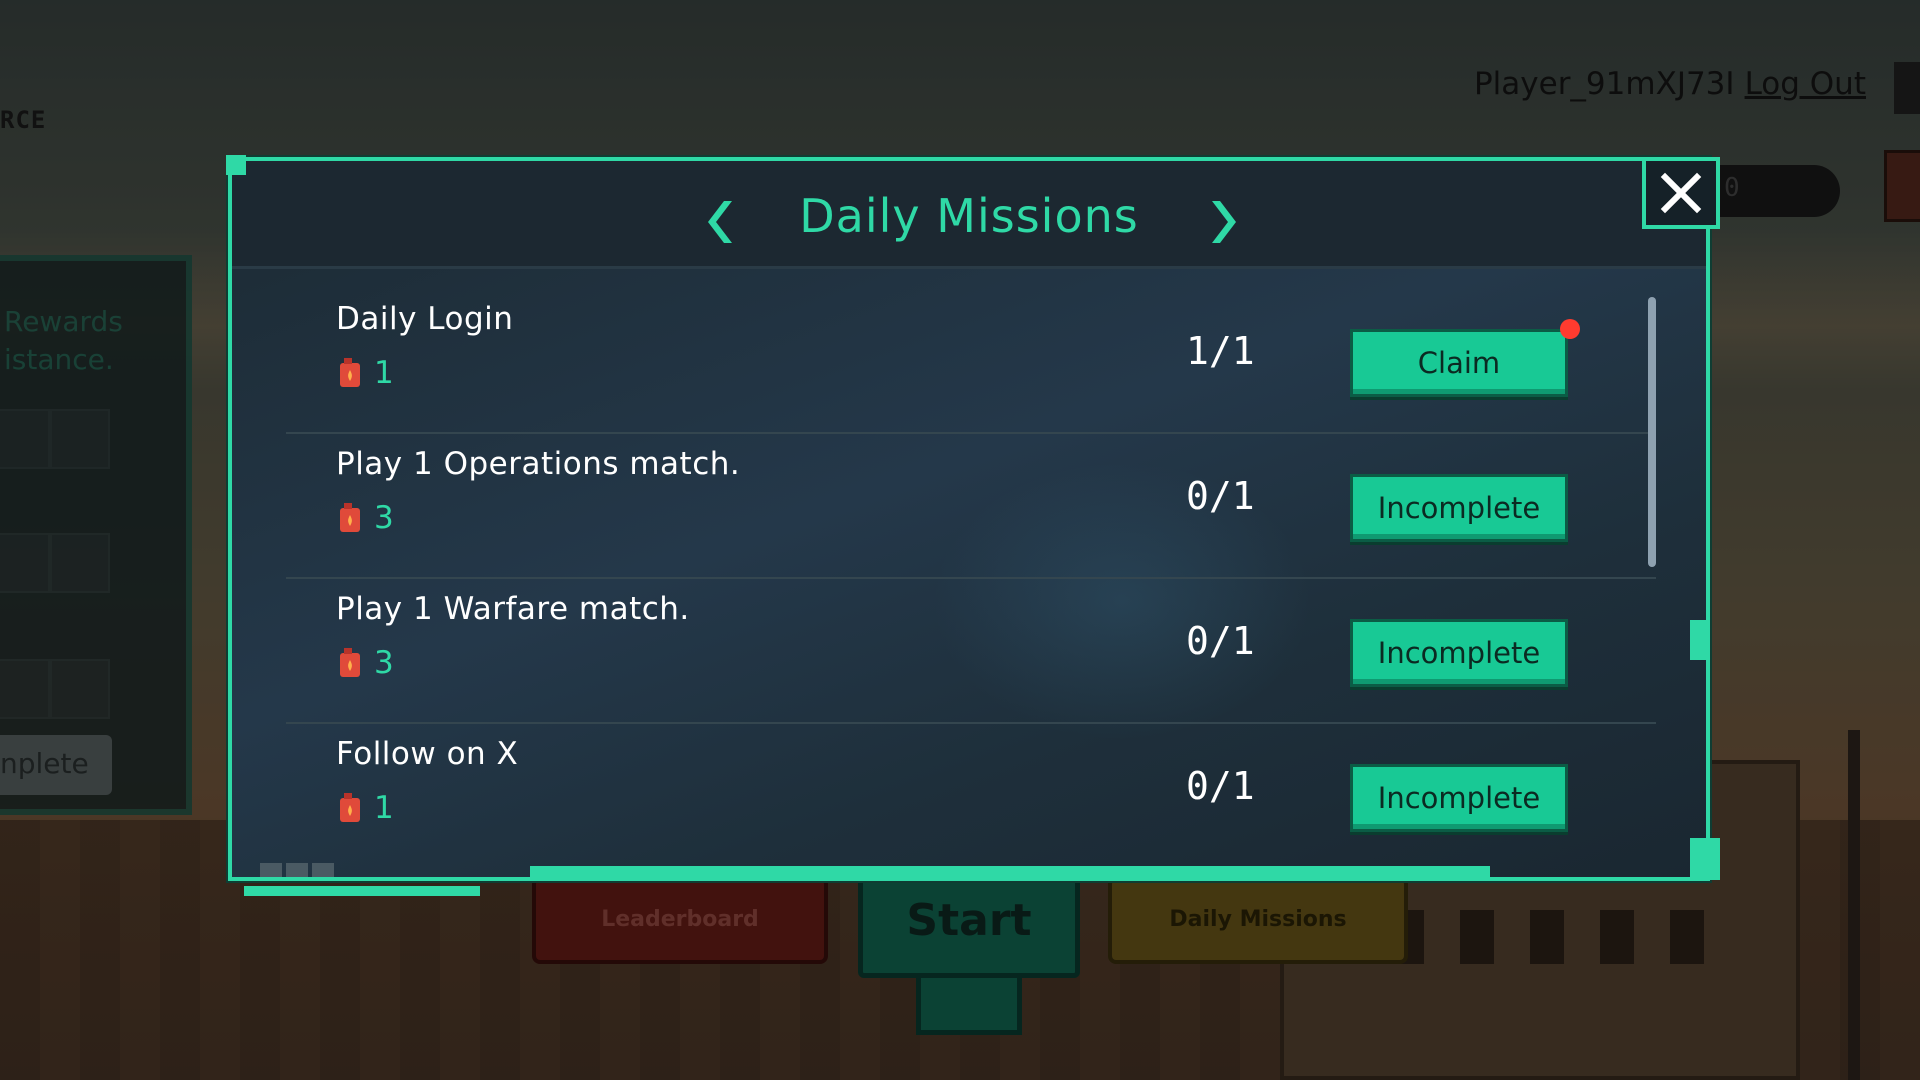  Describe the element at coordinates (1459, 363) in the screenshot. I see `claim-button: Claim` at that location.